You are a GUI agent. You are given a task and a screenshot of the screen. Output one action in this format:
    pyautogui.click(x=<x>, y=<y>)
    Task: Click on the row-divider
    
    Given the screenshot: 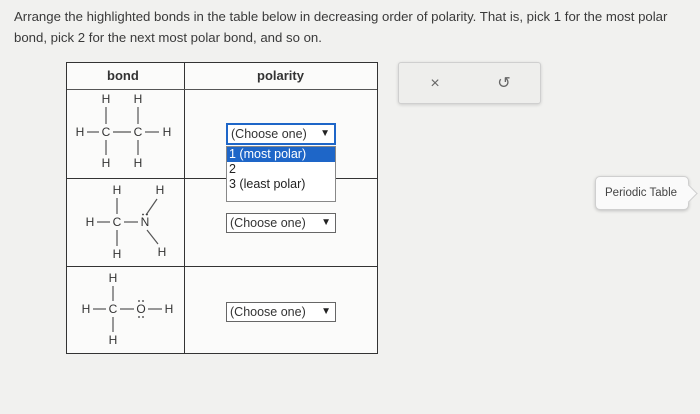 What is the action you would take?
    pyautogui.click(x=222, y=266)
    